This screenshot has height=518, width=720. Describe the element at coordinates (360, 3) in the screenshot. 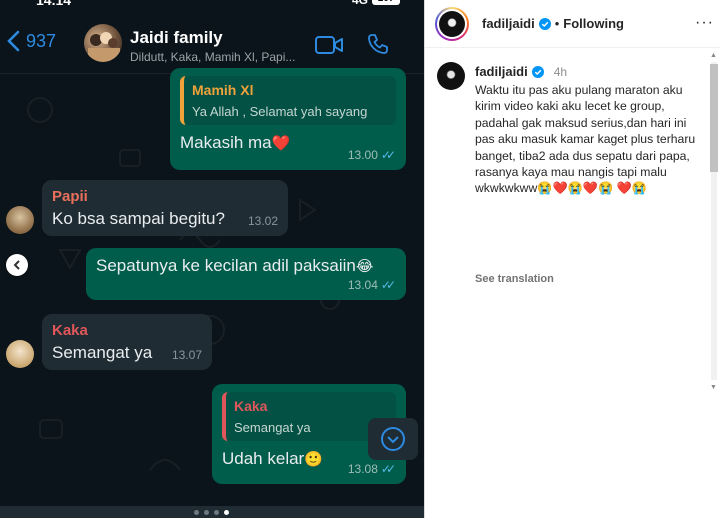

I see `network-indicator: 4G` at that location.